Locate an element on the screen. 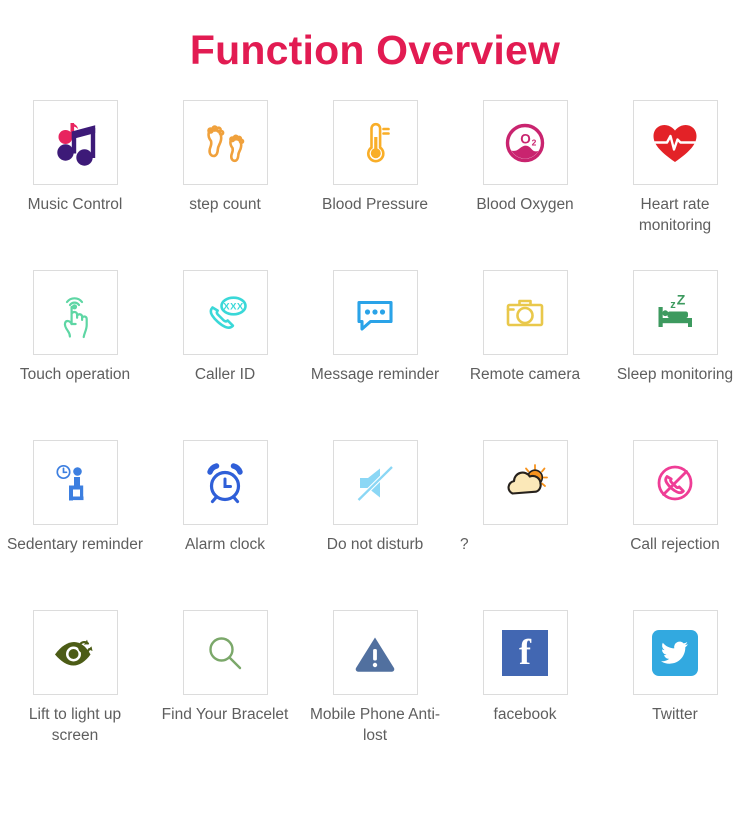  footprints-icon is located at coordinates (225, 143).